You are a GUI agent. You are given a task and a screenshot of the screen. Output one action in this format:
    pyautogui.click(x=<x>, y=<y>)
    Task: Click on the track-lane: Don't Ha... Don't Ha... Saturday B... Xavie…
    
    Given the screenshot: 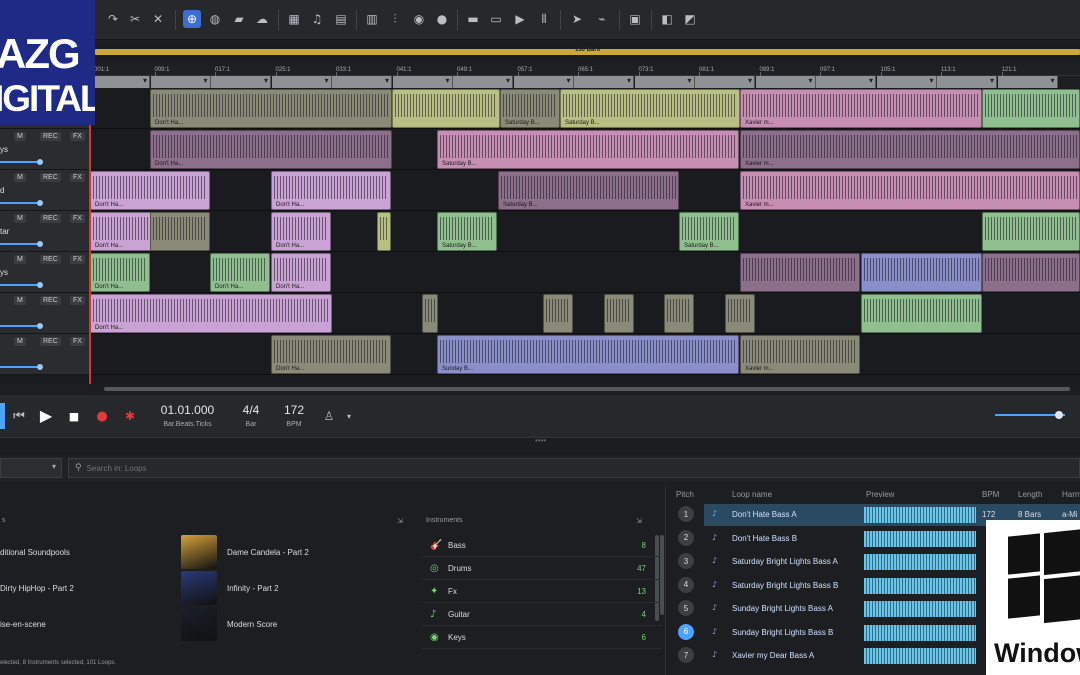 What is the action you would take?
    pyautogui.click(x=585, y=190)
    